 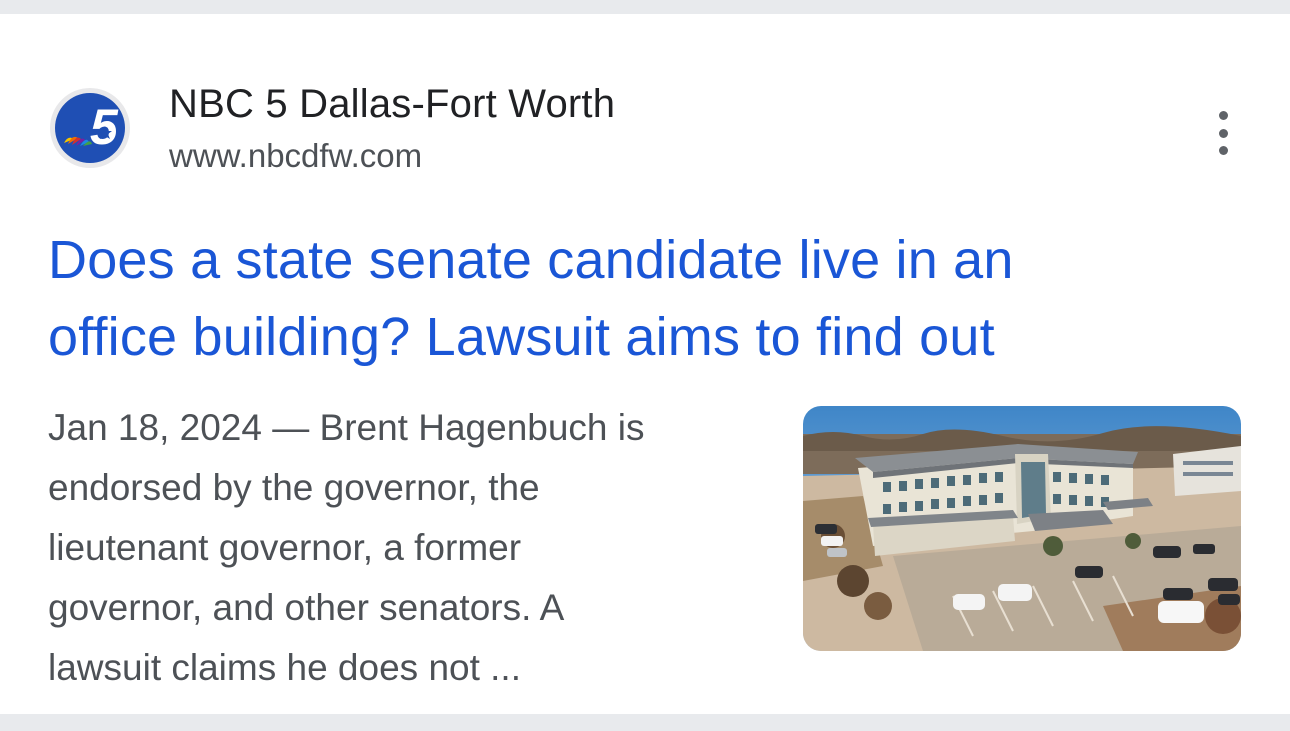 What do you see at coordinates (104, 127) in the screenshot?
I see `svg-text: 5` at bounding box center [104, 127].